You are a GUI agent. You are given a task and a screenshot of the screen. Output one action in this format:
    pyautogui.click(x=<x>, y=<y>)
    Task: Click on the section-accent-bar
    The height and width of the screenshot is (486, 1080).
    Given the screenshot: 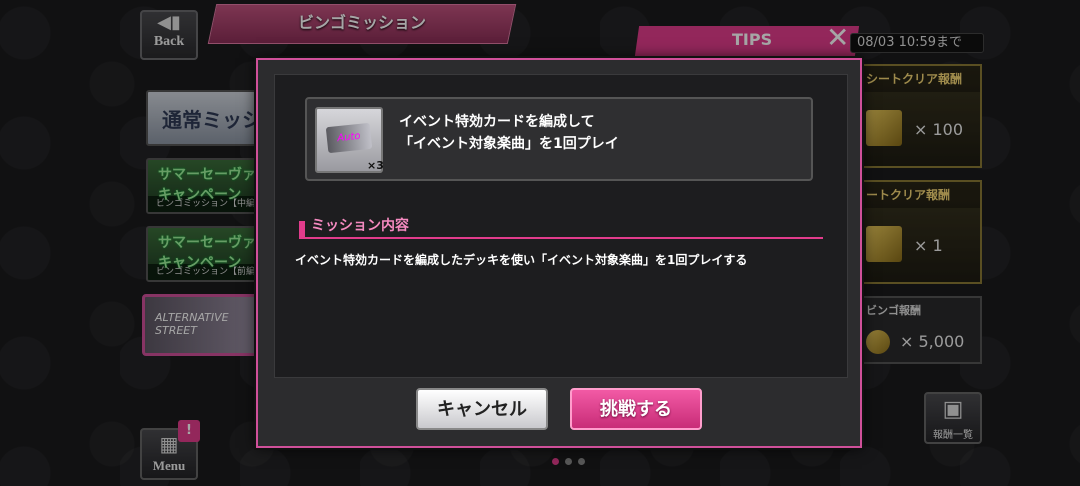 What is the action you would take?
    pyautogui.click(x=302, y=229)
    